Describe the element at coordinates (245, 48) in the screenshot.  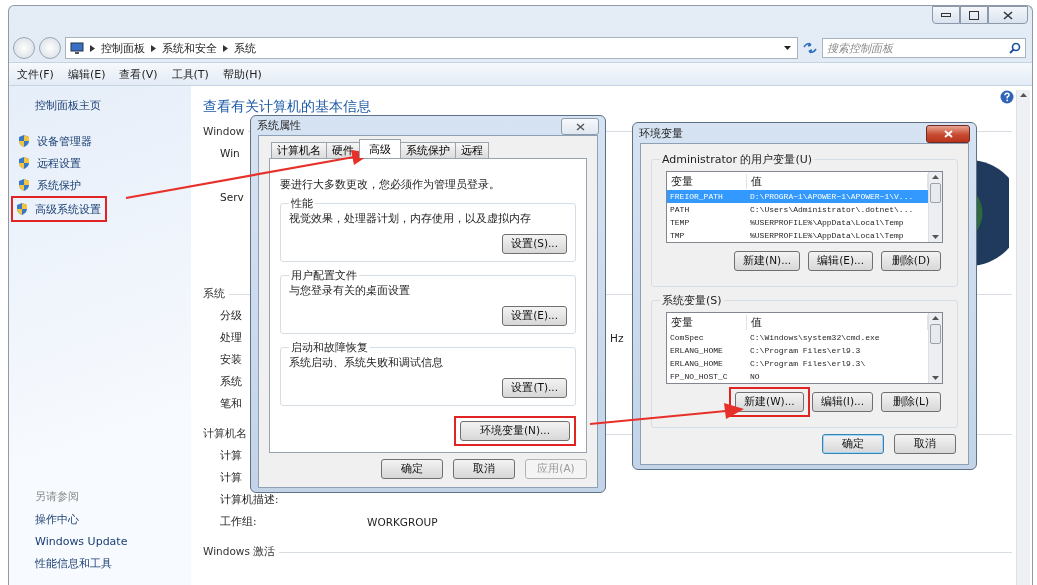
I see `breadcrumb-item: 系统` at that location.